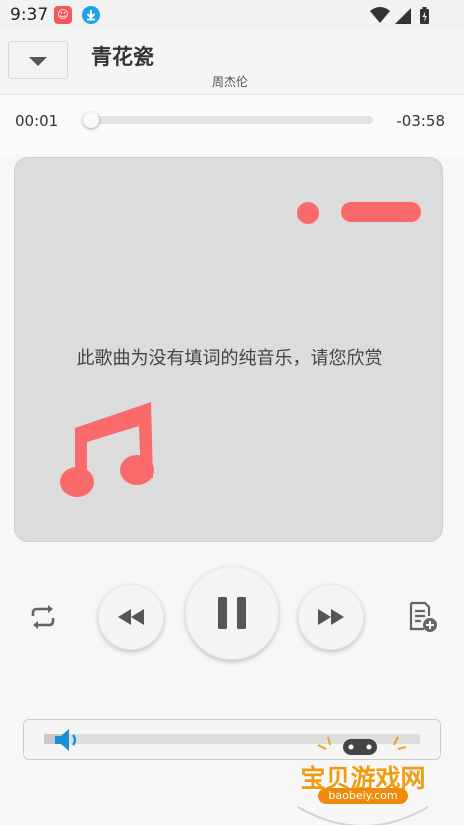 Image resolution: width=464 pixels, height=825 pixels. What do you see at coordinates (308, 213) in the screenshot?
I see `decorative-dot` at bounding box center [308, 213].